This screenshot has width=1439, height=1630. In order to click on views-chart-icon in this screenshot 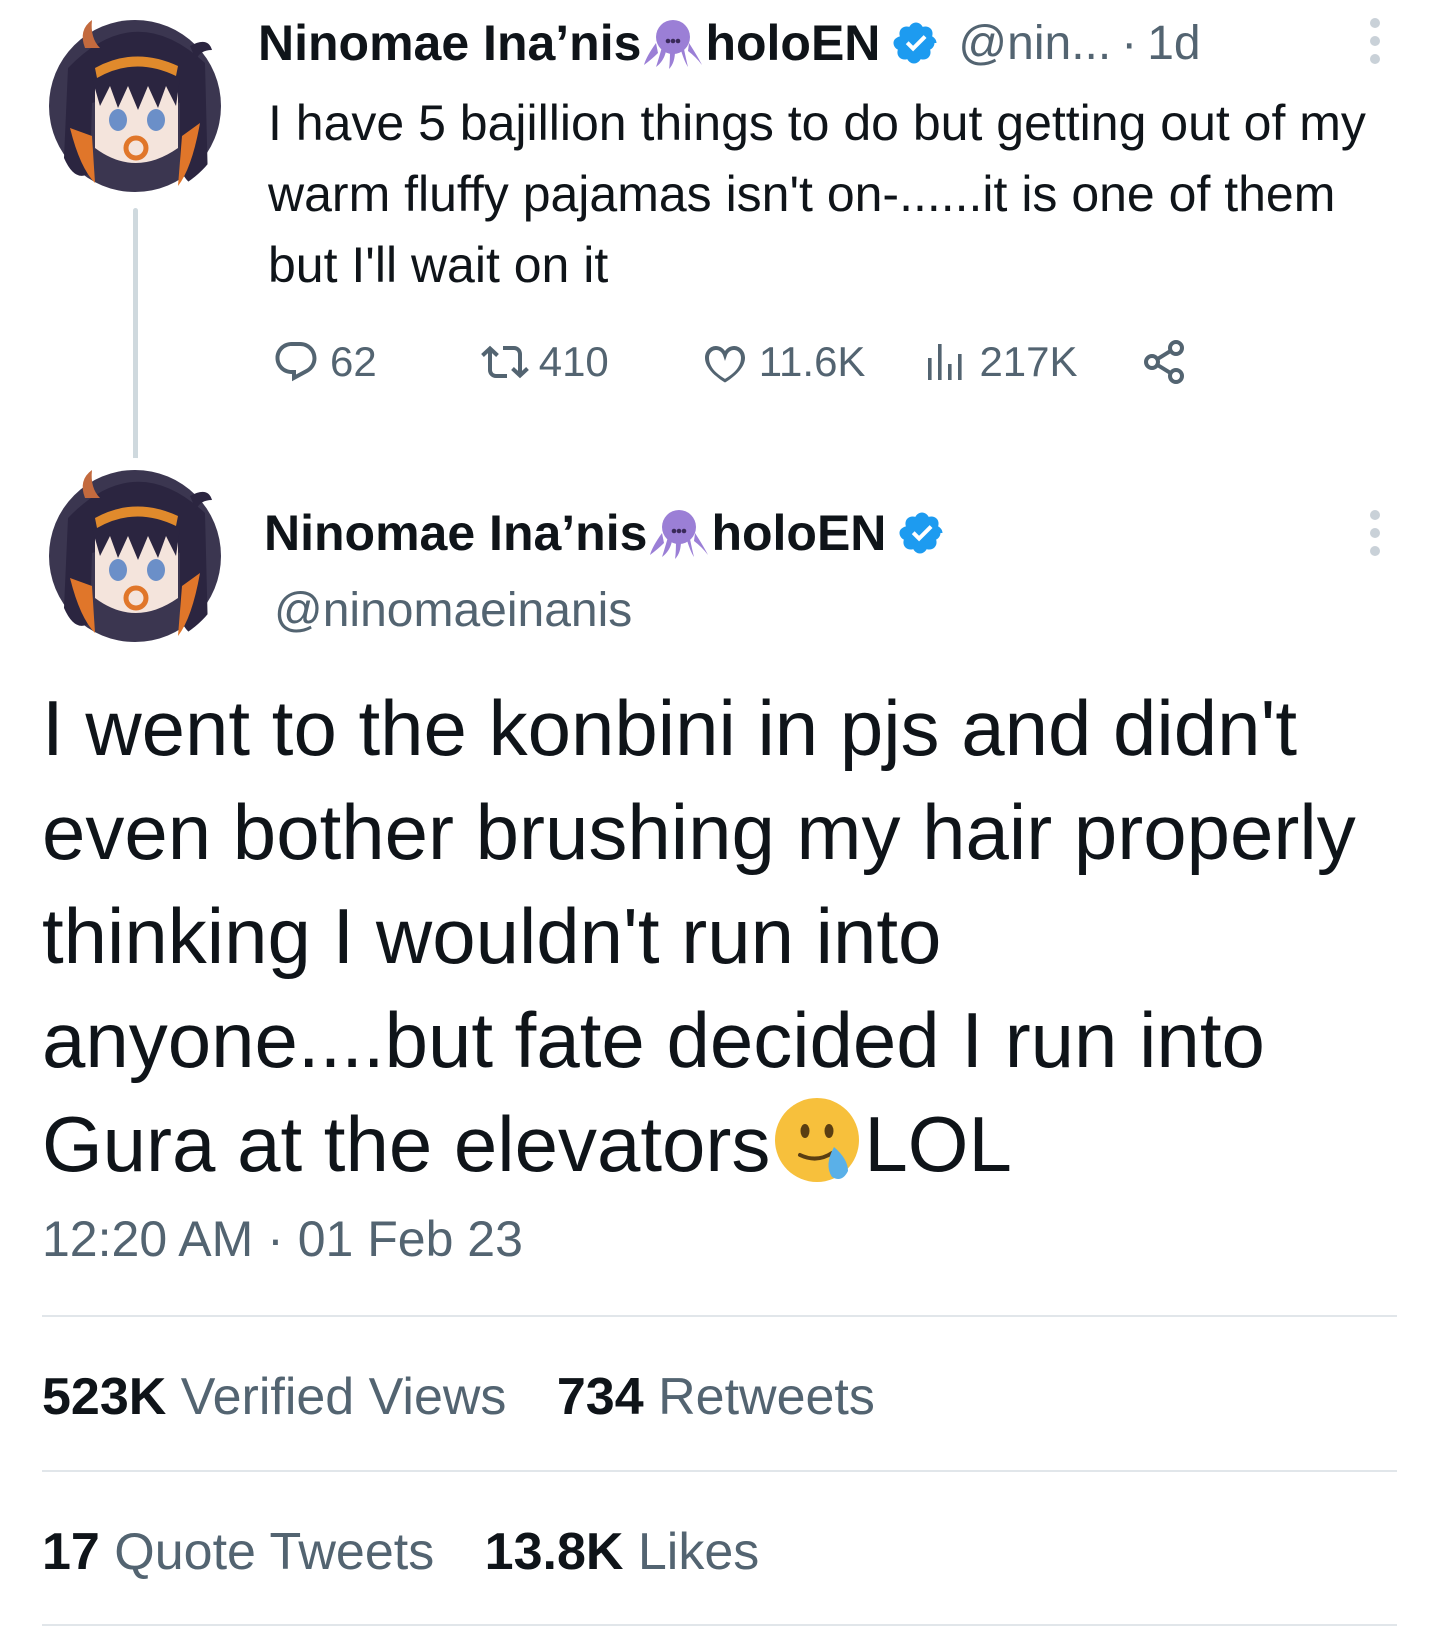, I will do `click(945, 362)`.